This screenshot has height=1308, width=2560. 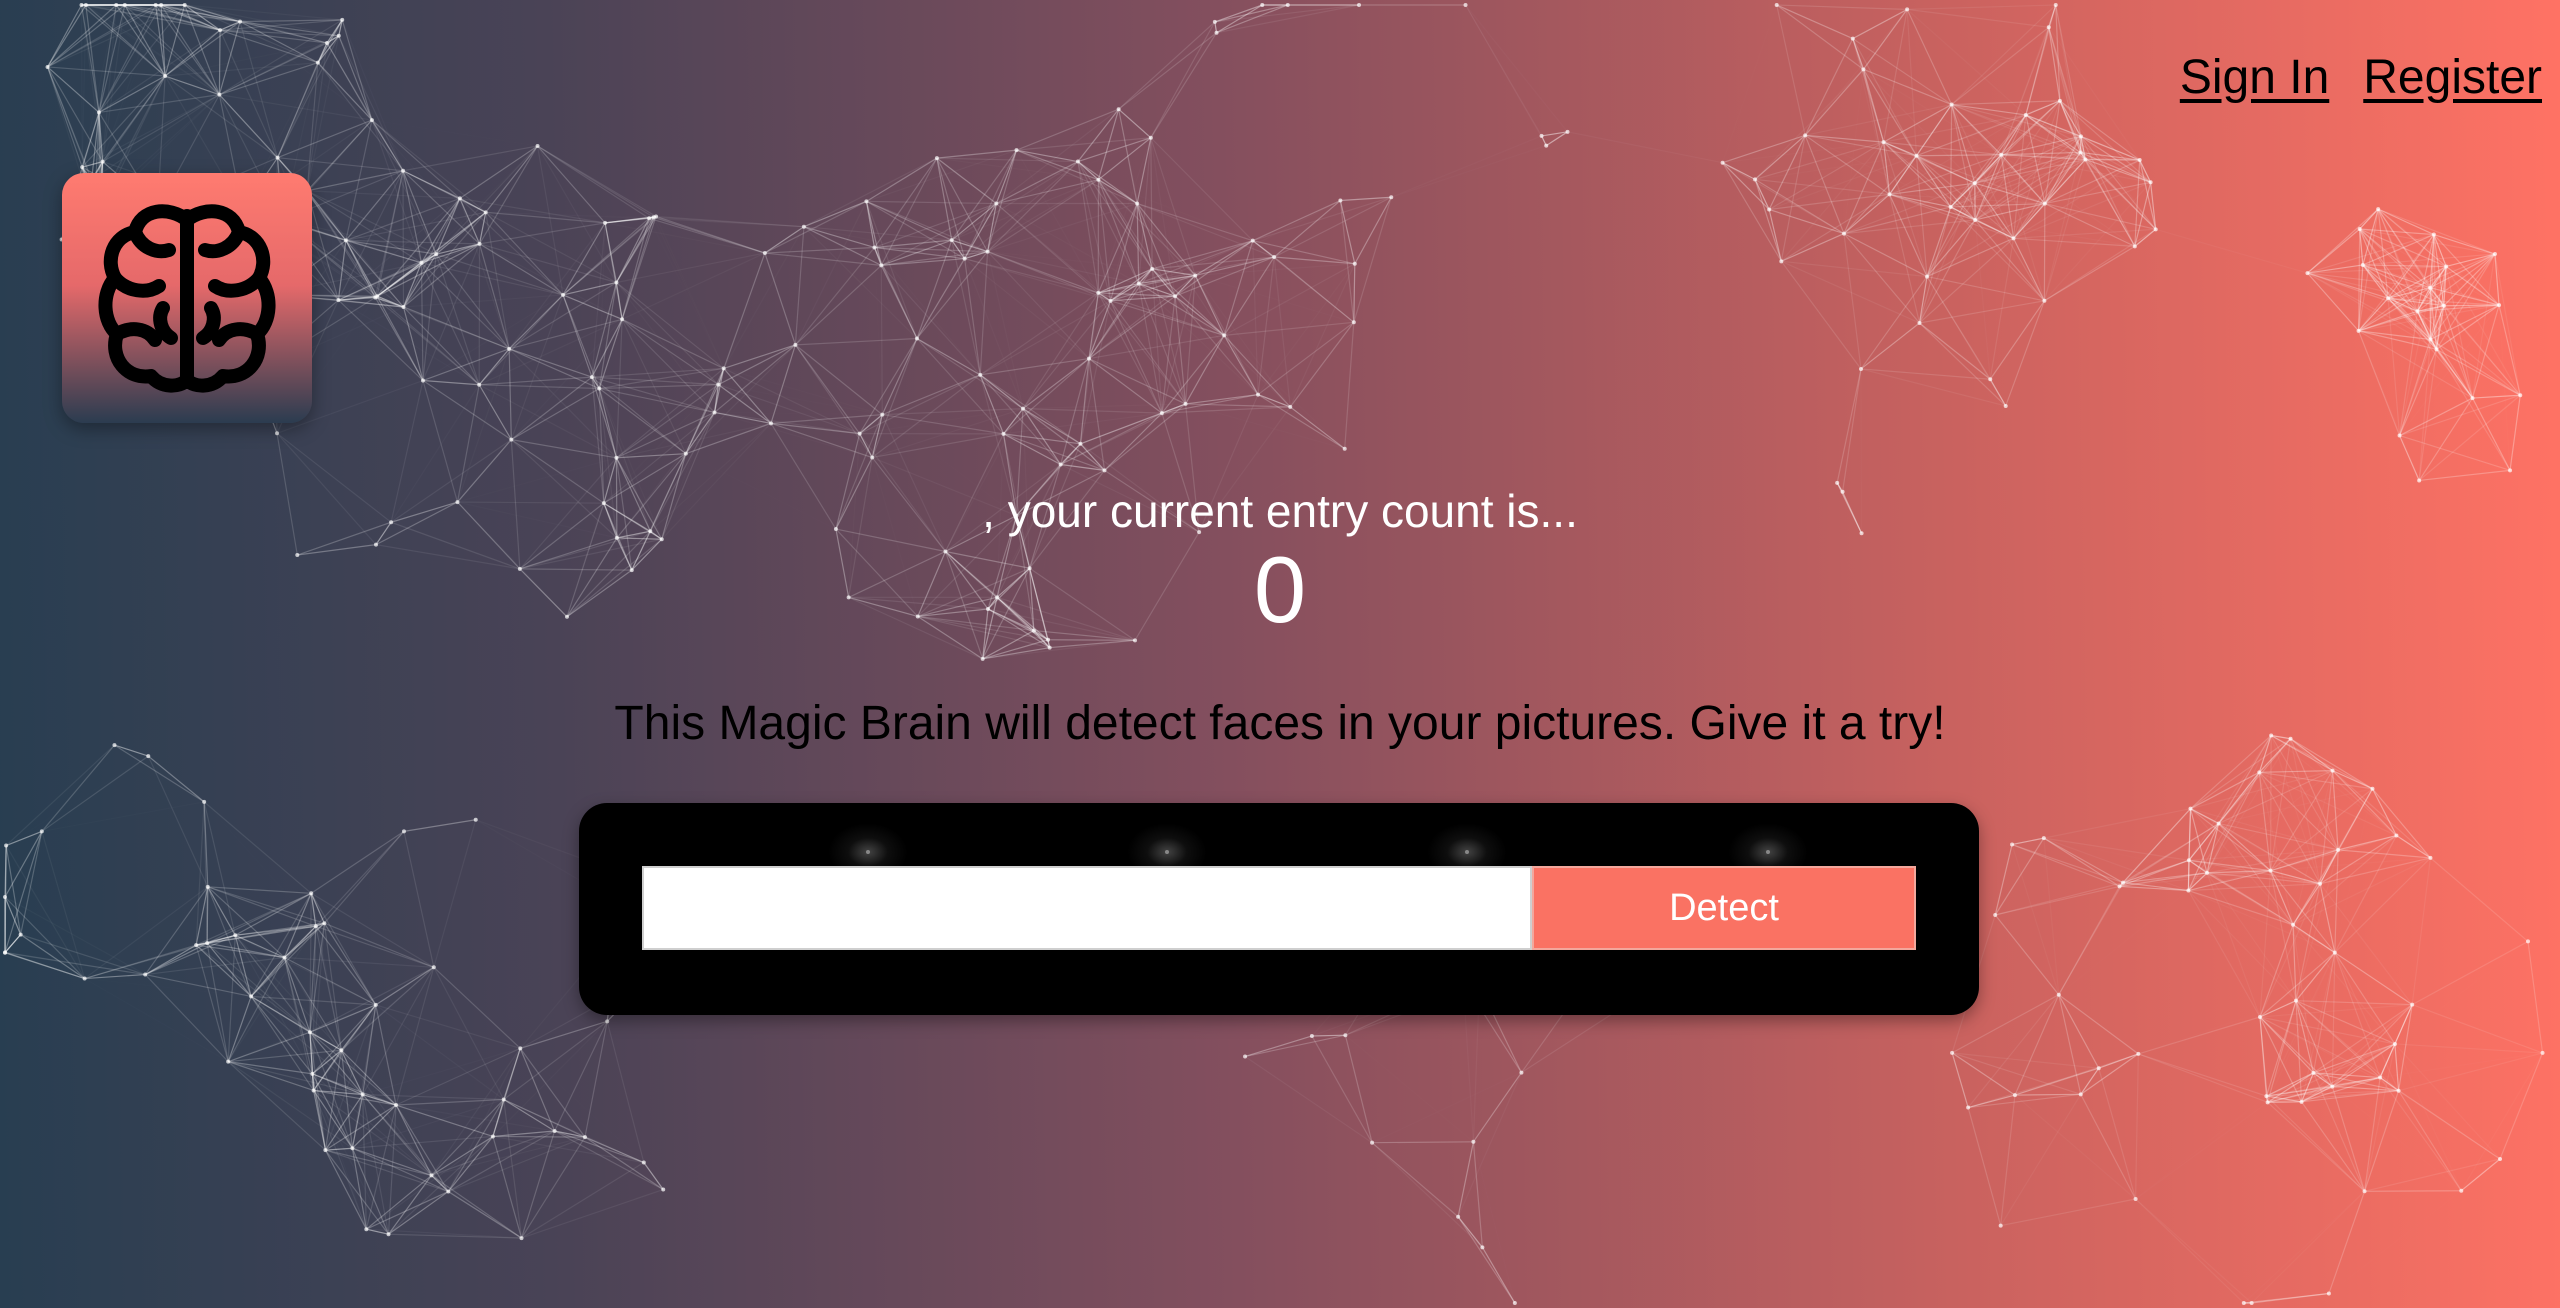 I want to click on brain-logo, so click(x=187, y=298).